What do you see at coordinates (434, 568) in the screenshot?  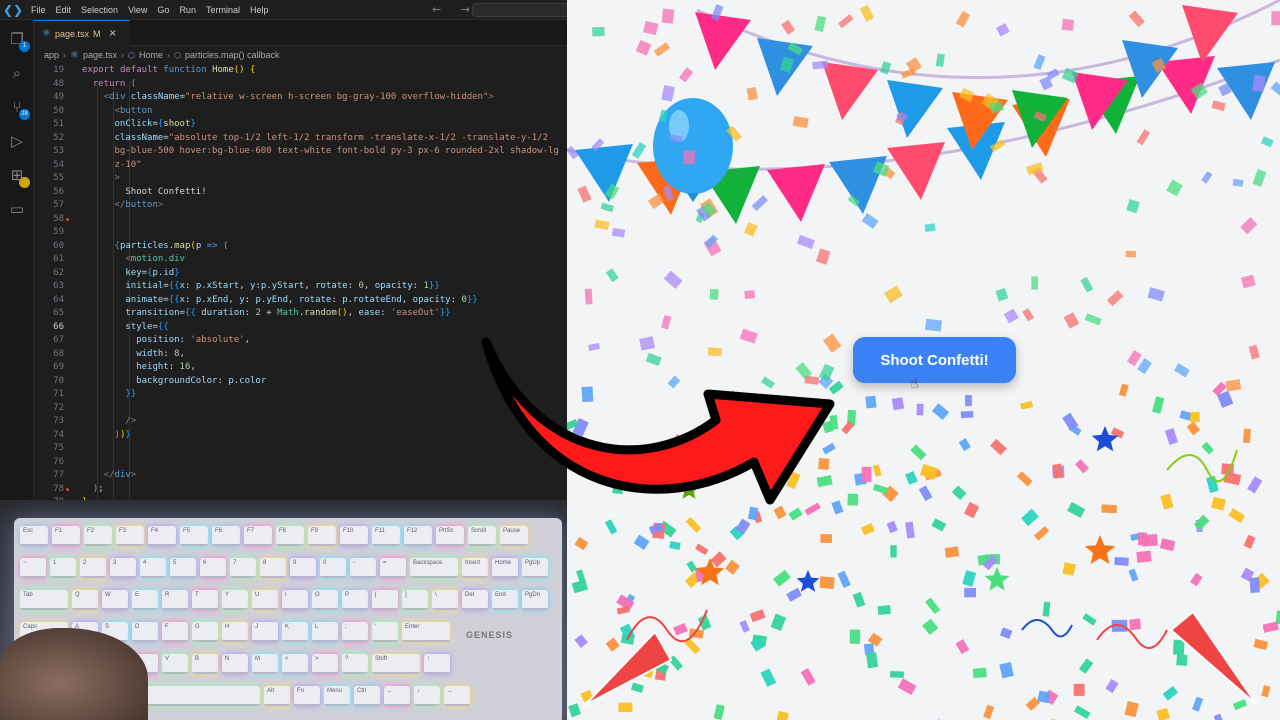 I see `keyboard-key: Backspace` at bounding box center [434, 568].